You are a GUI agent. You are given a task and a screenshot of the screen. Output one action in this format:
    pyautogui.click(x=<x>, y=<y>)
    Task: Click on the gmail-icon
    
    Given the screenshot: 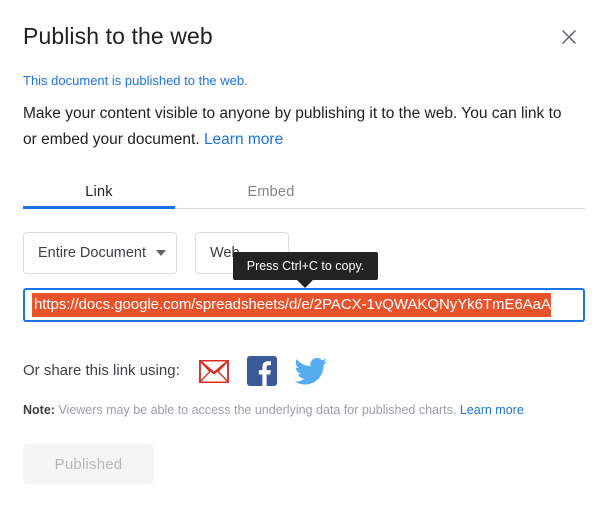 What is the action you would take?
    pyautogui.click(x=214, y=371)
    